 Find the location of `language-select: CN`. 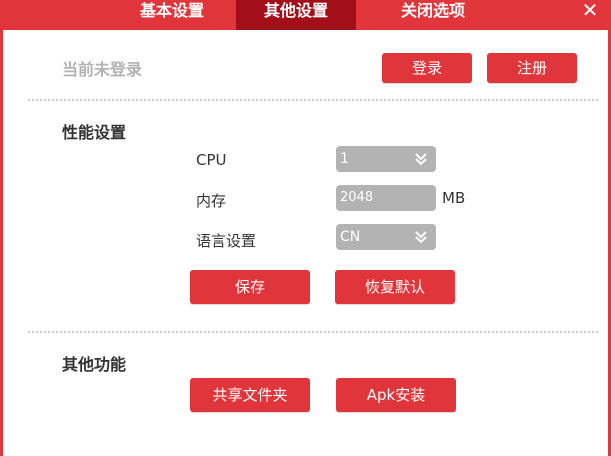

language-select: CN is located at coordinates (386, 237).